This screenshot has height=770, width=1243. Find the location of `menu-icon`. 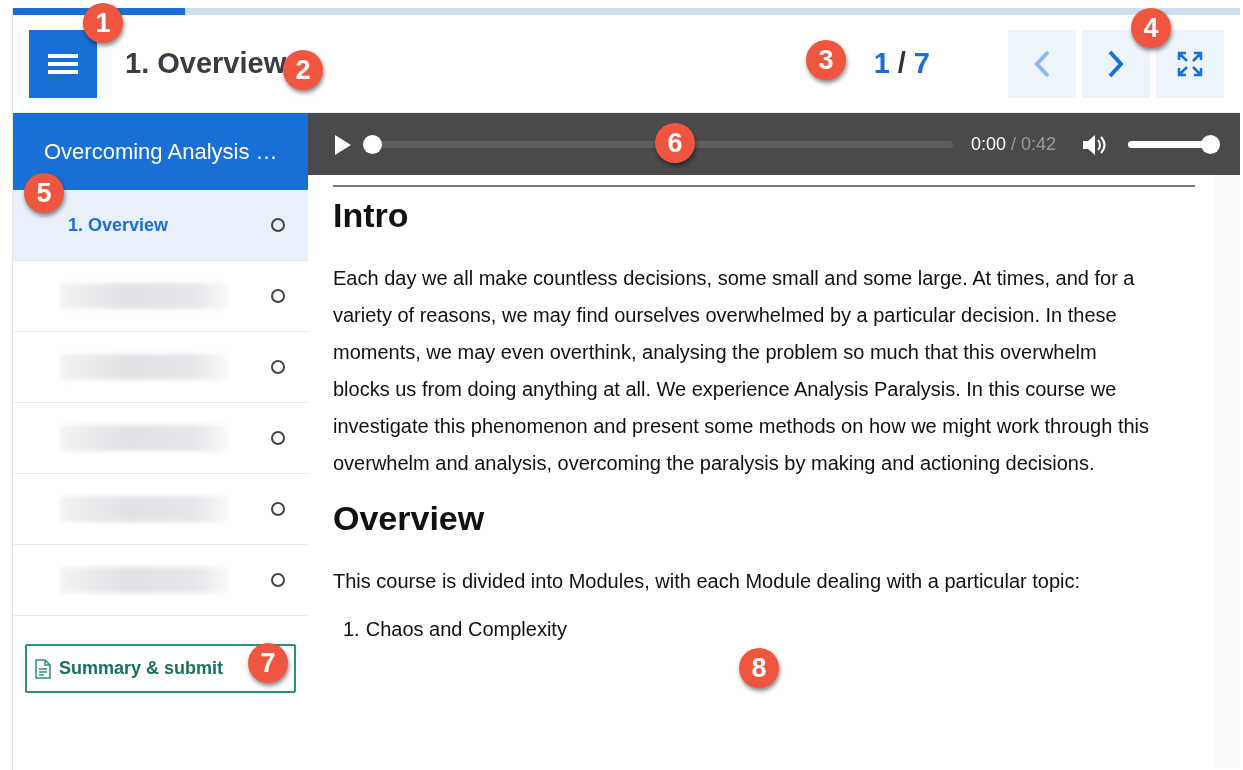

menu-icon is located at coordinates (63, 63).